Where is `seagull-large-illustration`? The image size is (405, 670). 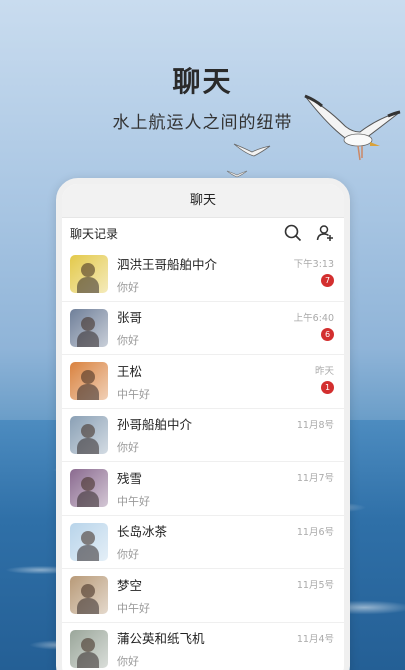 seagull-large-illustration is located at coordinates (352, 127).